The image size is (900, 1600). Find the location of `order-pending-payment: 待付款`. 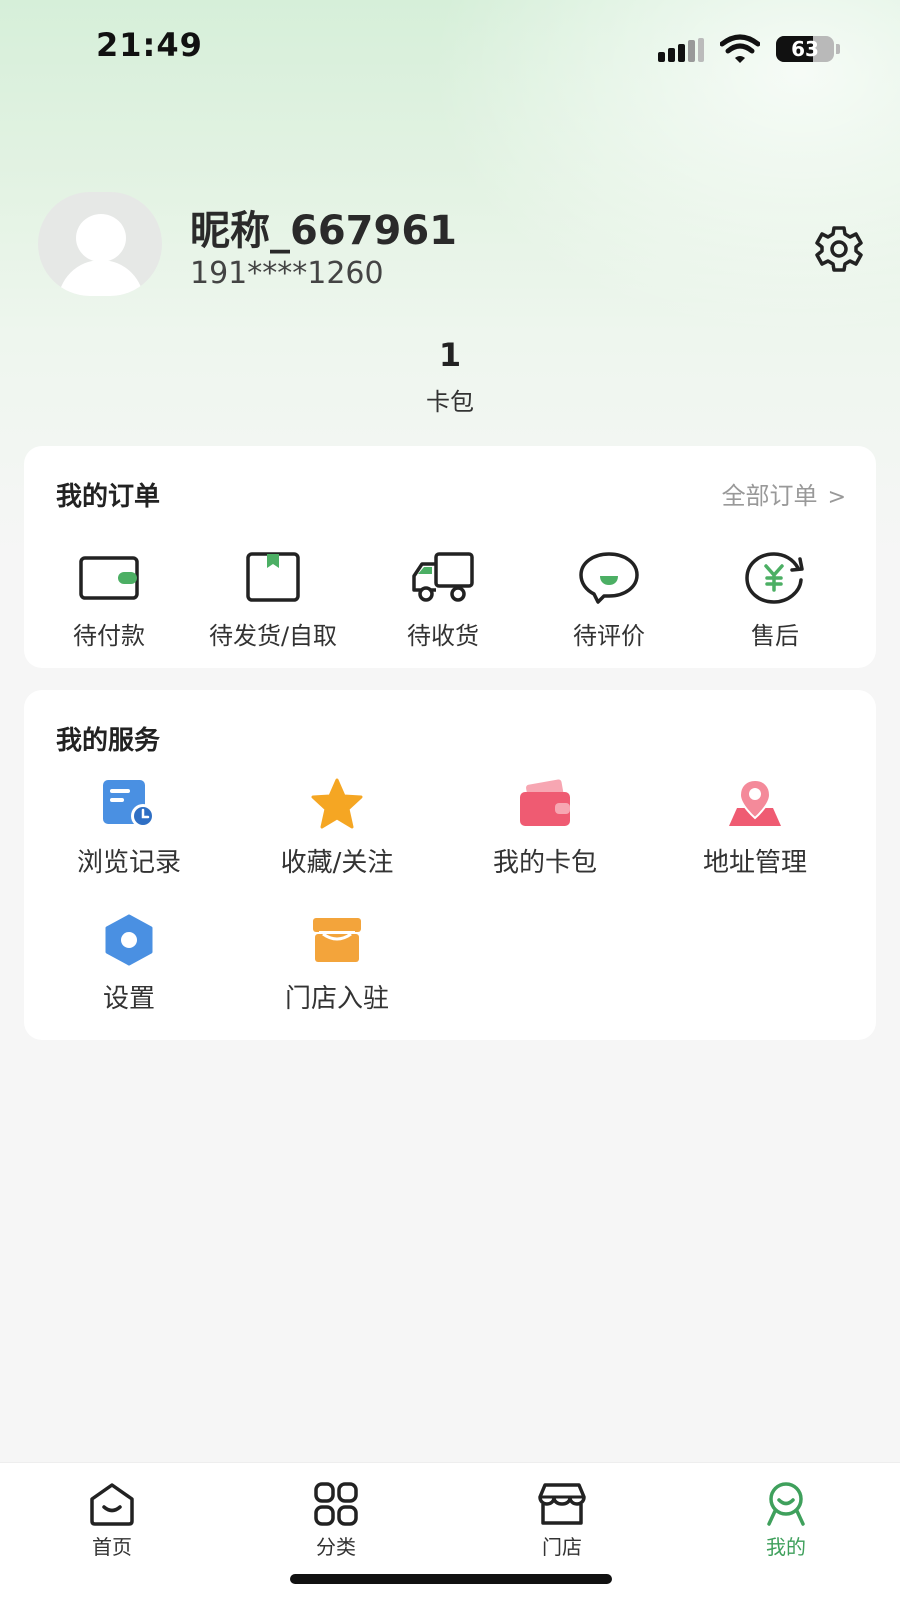

order-pending-payment: 待付款 is located at coordinates (109, 600).